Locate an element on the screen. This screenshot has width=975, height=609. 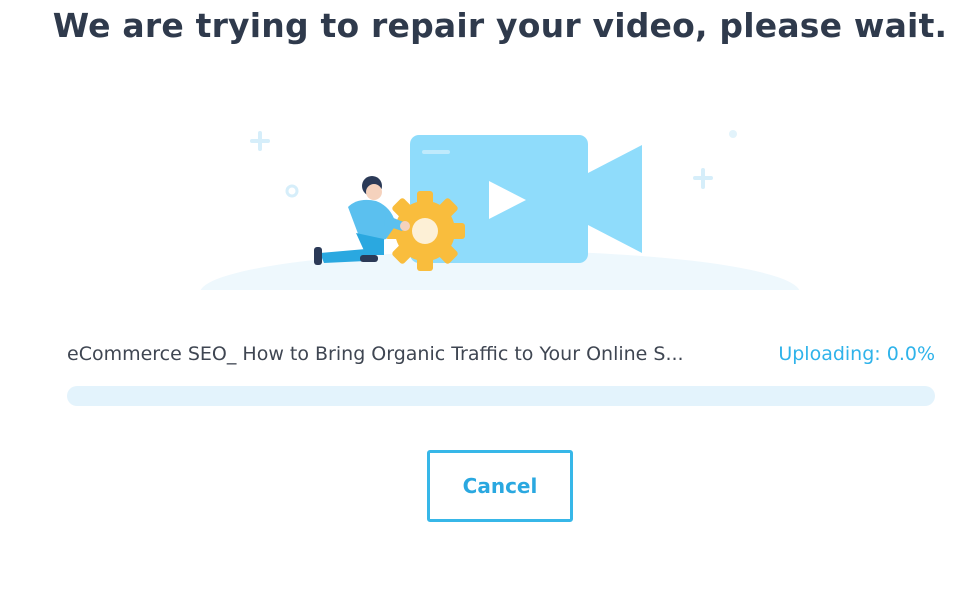
gear-icon is located at coordinates (425, 231).